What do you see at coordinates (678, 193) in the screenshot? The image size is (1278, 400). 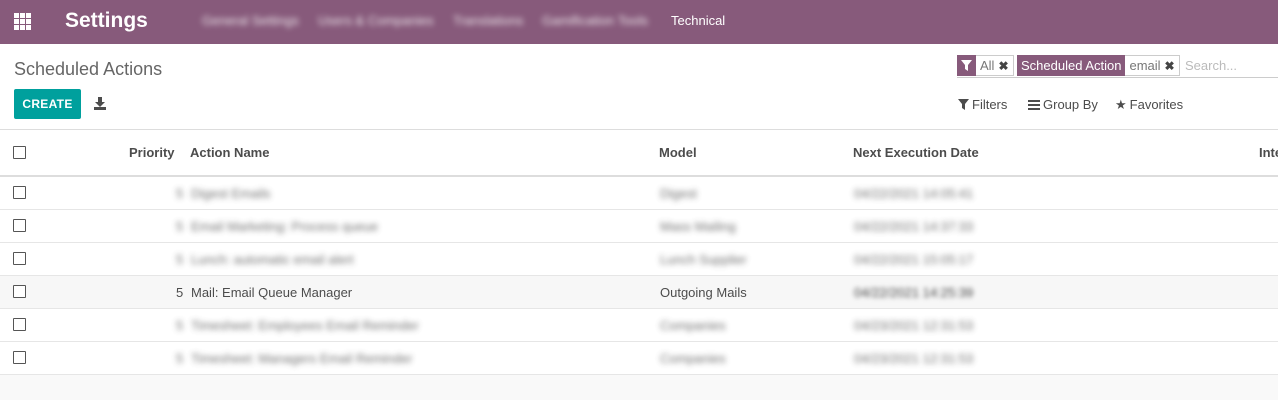 I see `model-cell: Digest` at bounding box center [678, 193].